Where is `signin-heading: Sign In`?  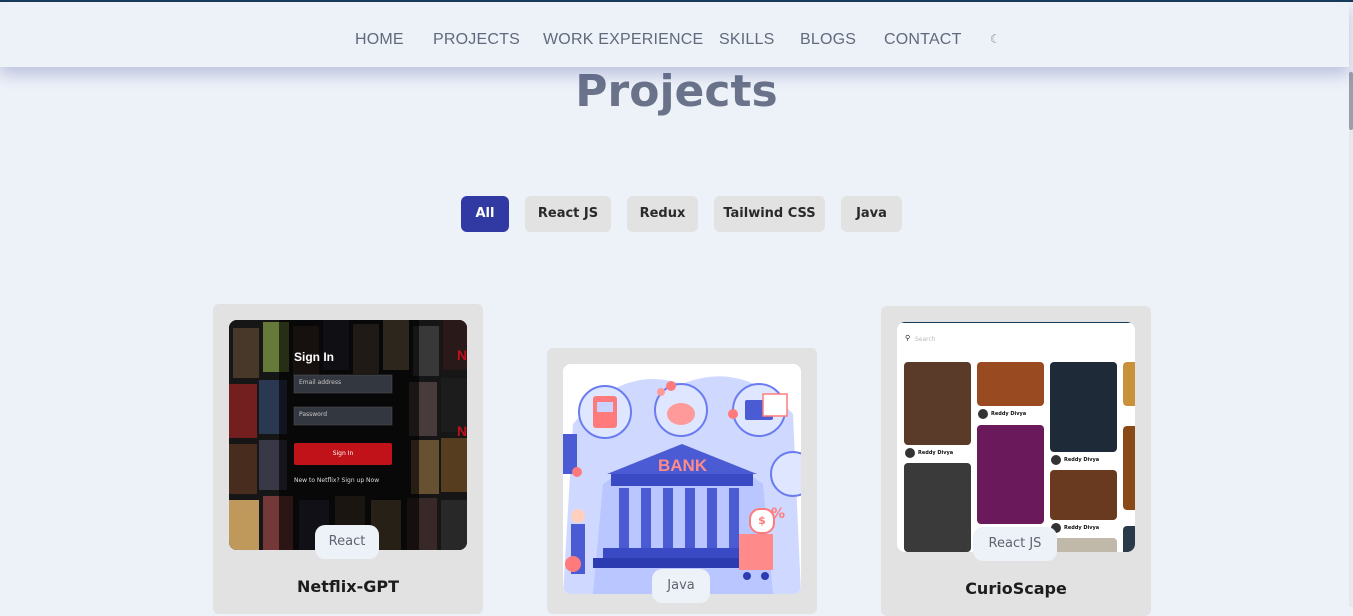 signin-heading: Sign In is located at coordinates (314, 357).